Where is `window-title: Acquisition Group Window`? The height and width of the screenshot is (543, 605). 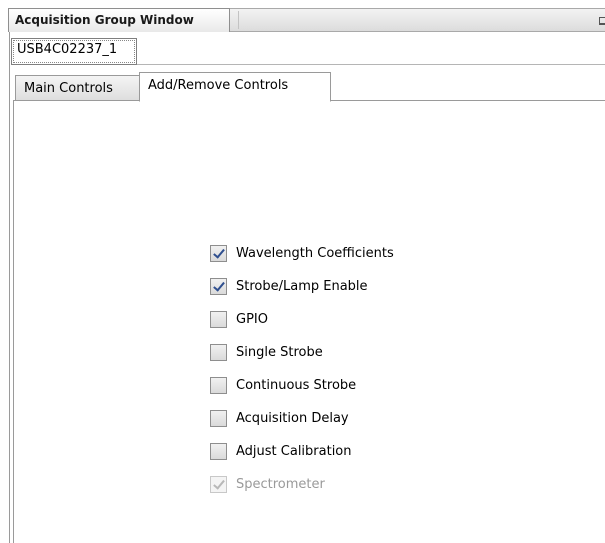 window-title: Acquisition Group Window is located at coordinates (119, 20).